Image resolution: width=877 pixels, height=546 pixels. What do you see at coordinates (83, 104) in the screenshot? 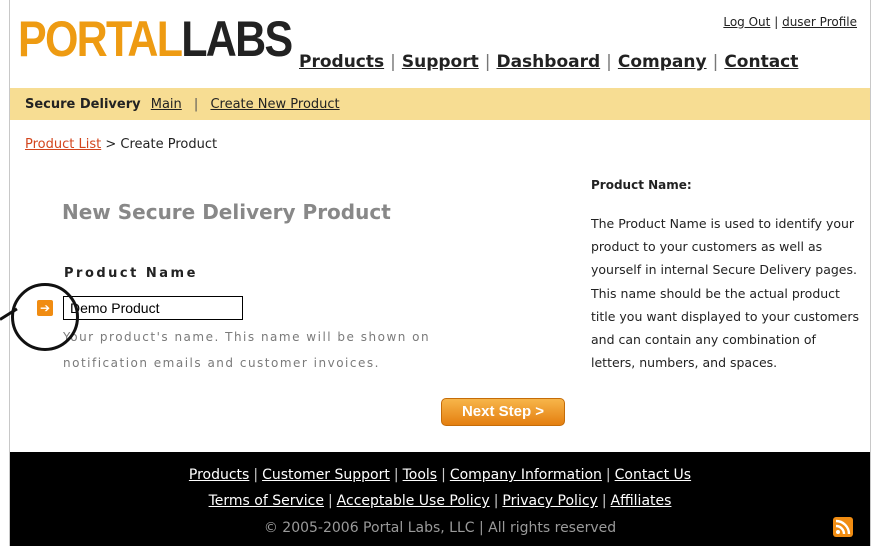
I see `secure-delivery-title: Secure Delivery` at bounding box center [83, 104].